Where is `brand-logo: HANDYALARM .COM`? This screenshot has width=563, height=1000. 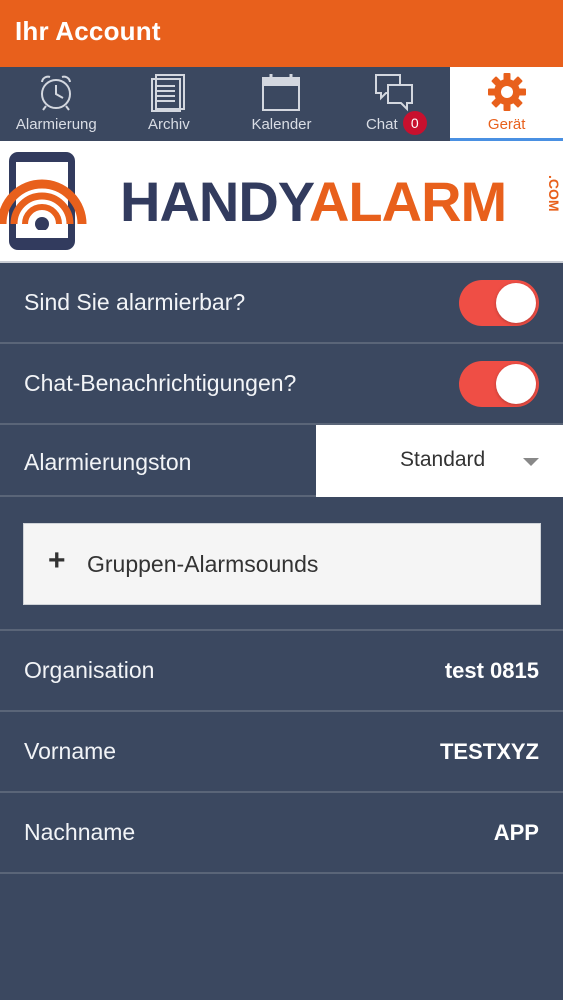 brand-logo: HANDYALARM .COM is located at coordinates (281, 202).